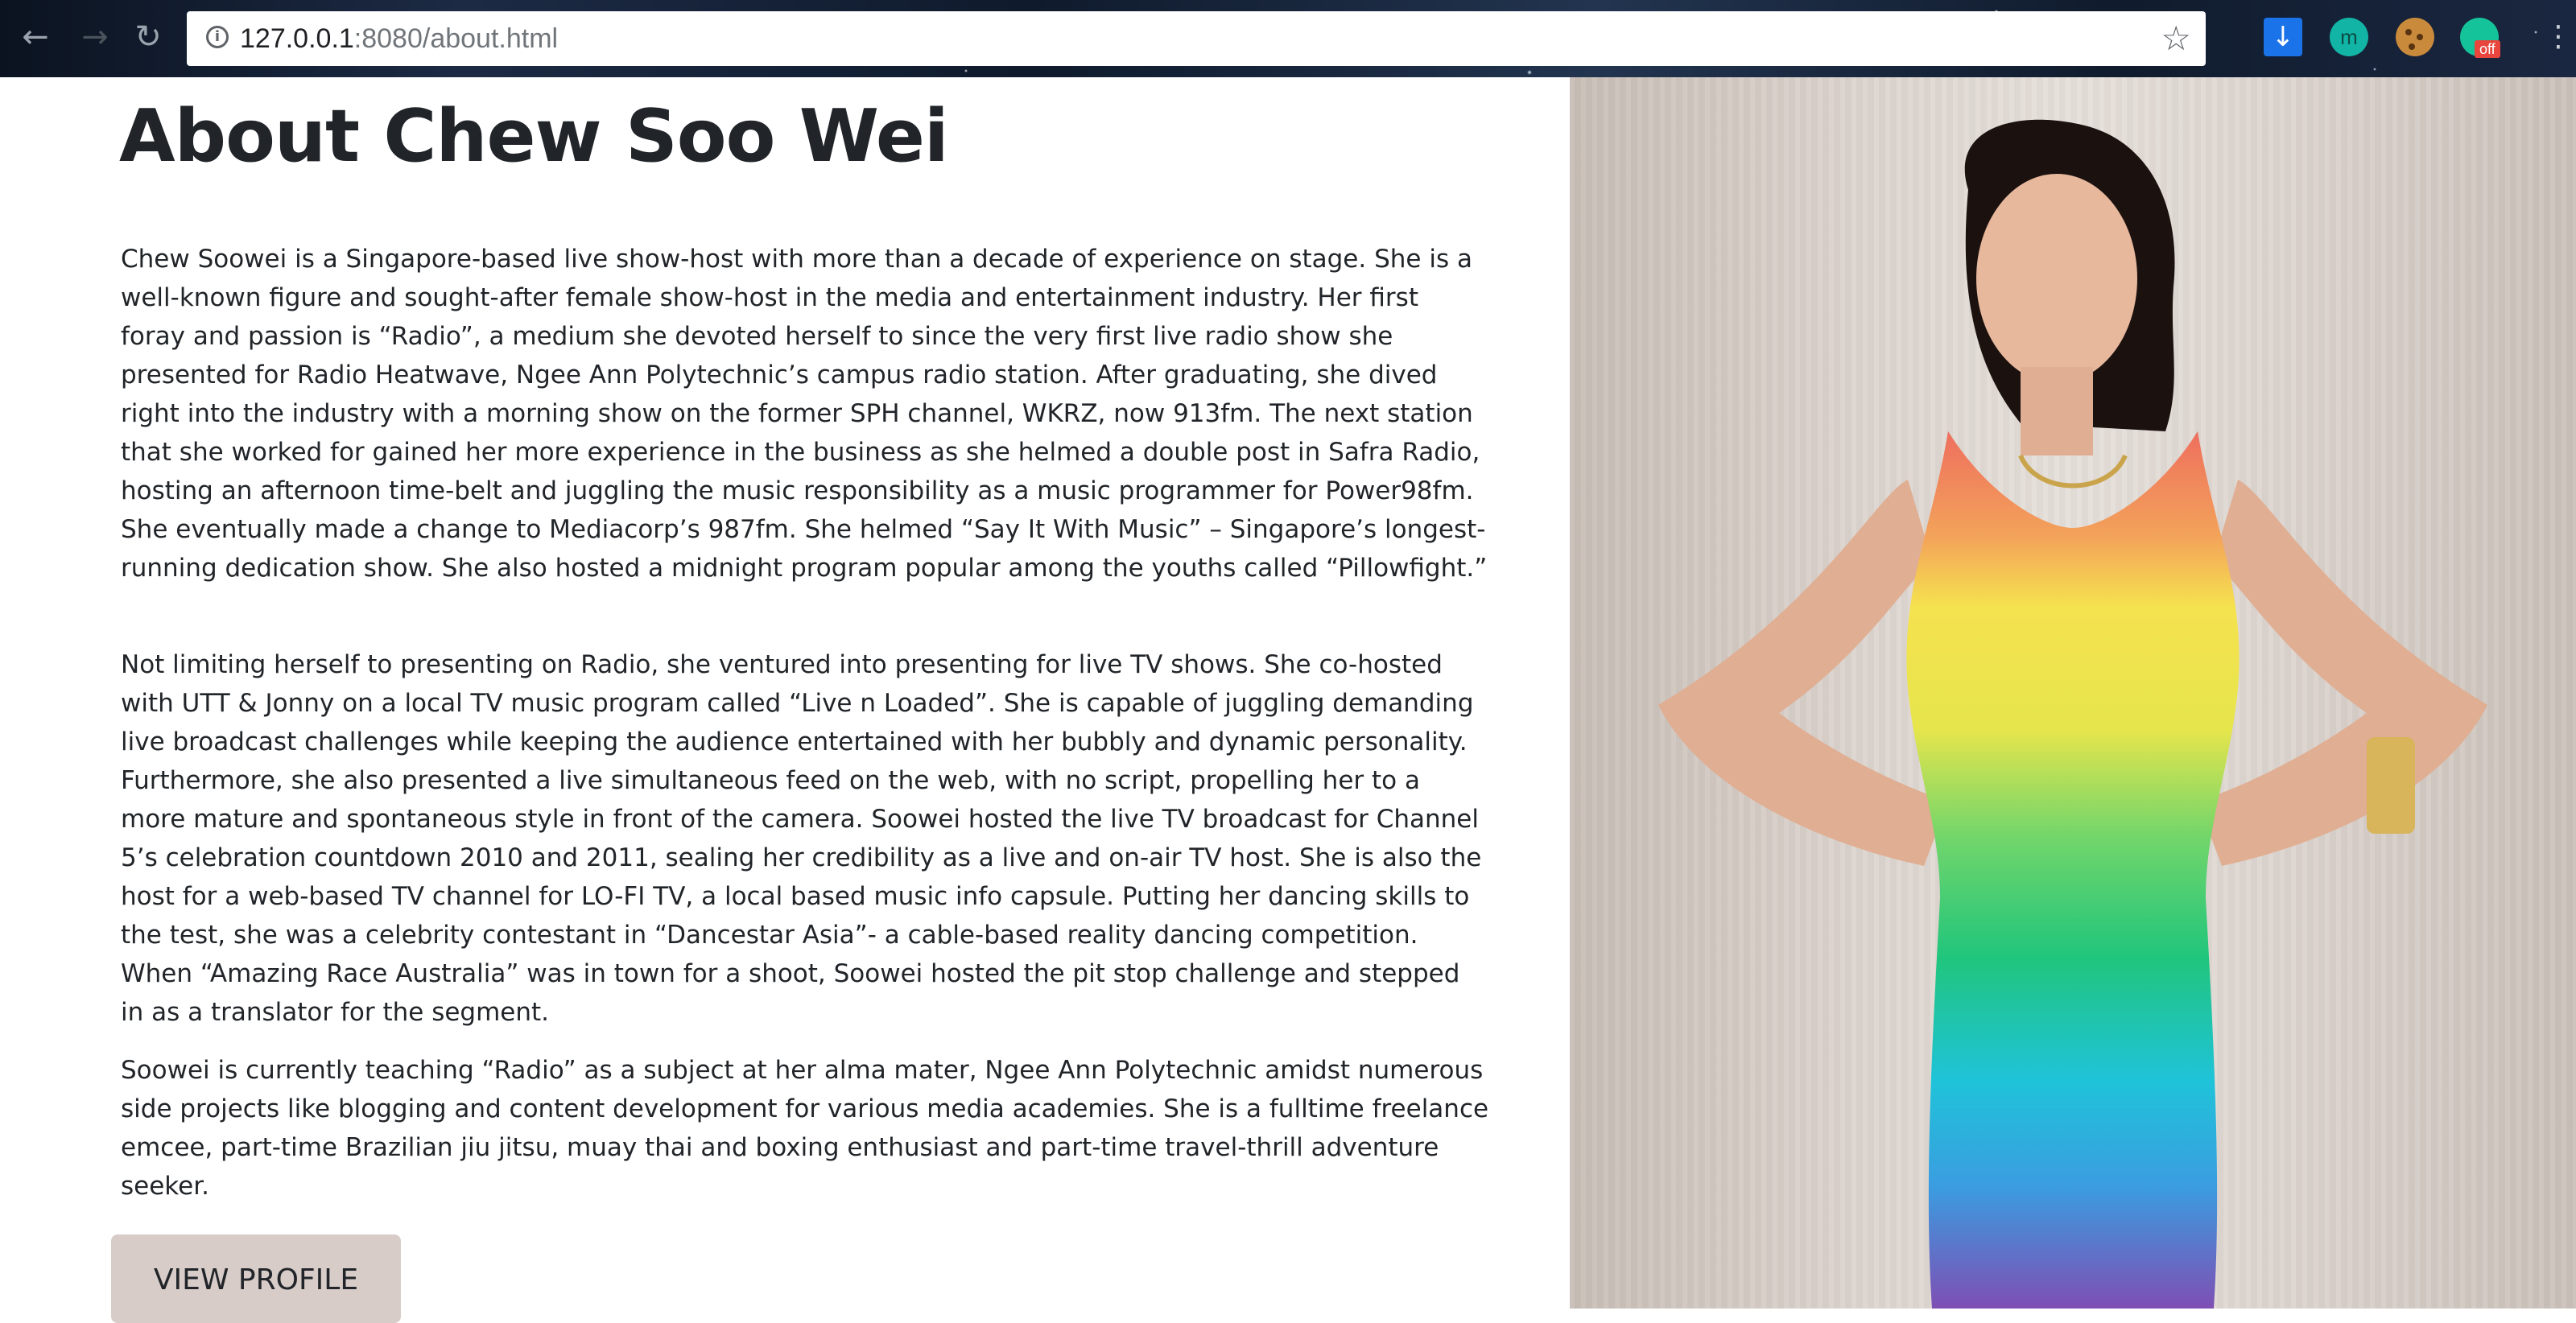 The width and height of the screenshot is (2576, 1323). What do you see at coordinates (297, 38) in the screenshot?
I see `url-host: 127.0.0.1` at bounding box center [297, 38].